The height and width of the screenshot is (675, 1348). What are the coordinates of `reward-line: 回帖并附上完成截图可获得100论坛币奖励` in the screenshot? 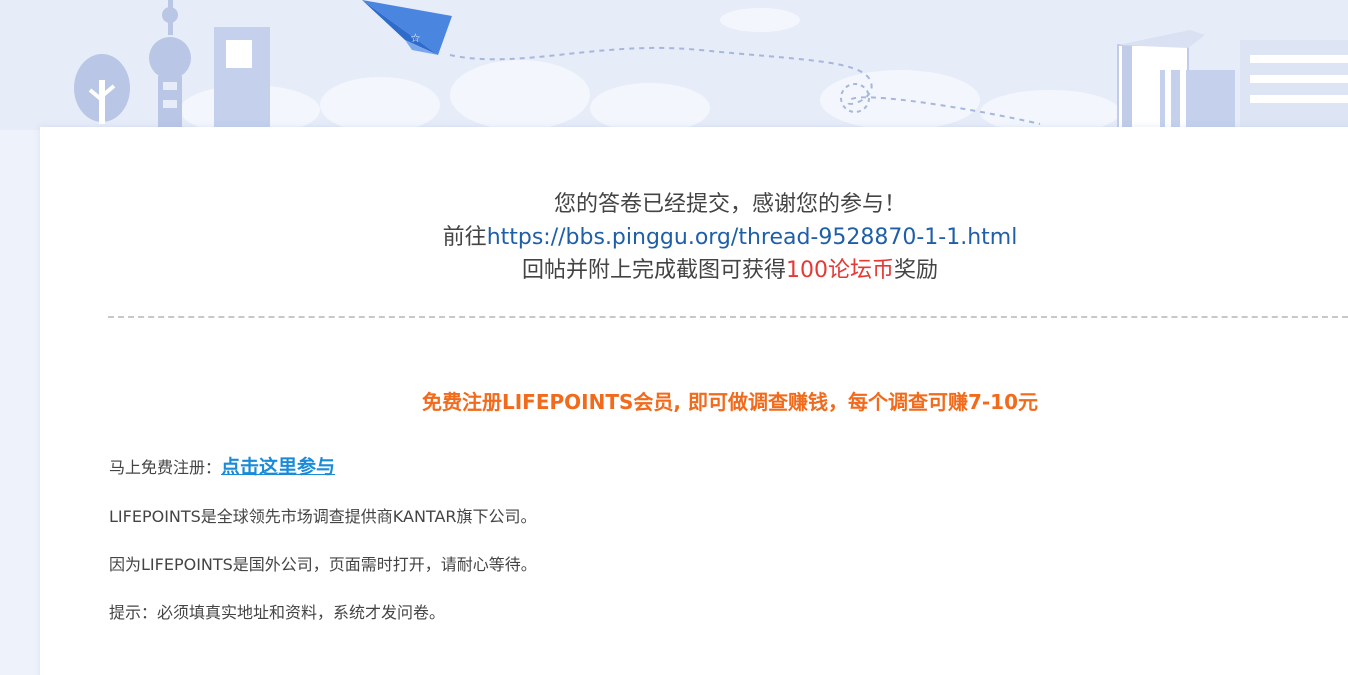 It's located at (674, 270).